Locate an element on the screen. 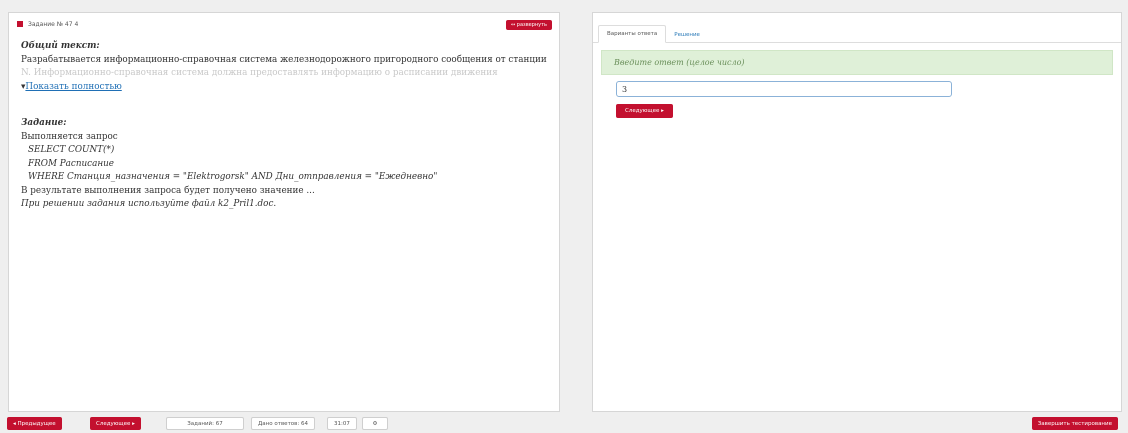  answers-count: Дано ответов: 64 is located at coordinates (283, 423).